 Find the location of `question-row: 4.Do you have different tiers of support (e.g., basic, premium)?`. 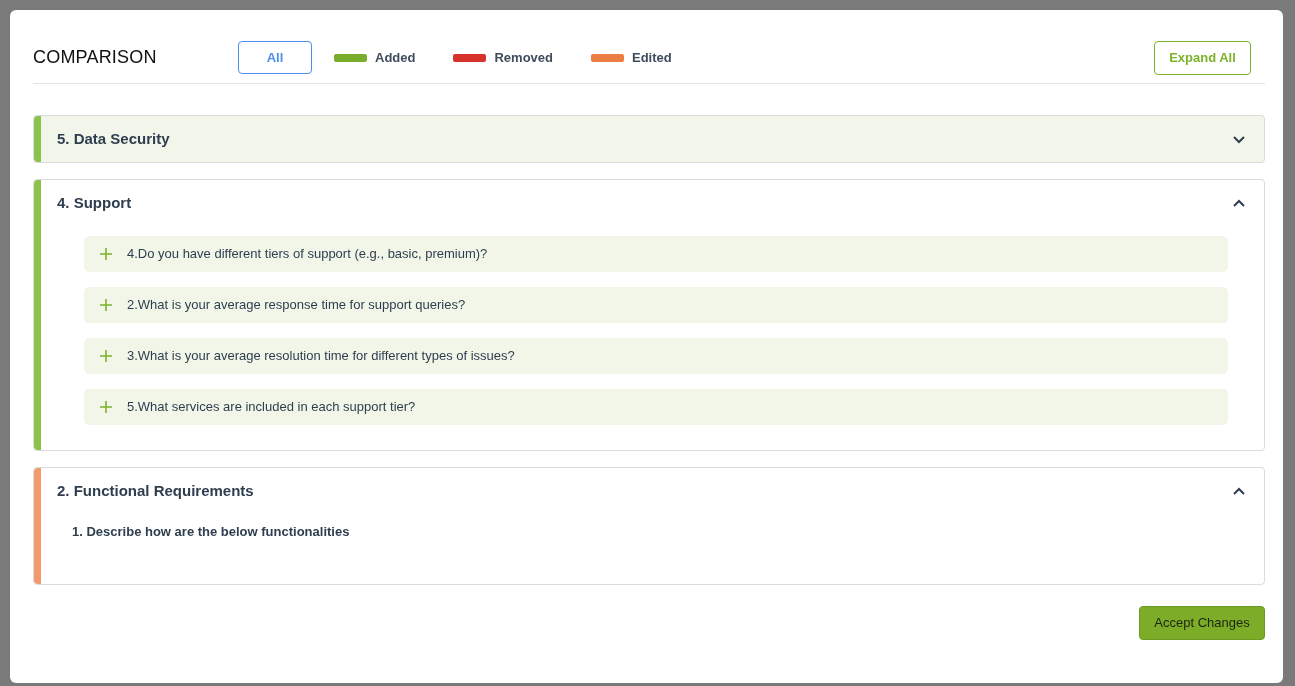

question-row: 4.Do you have different tiers of support (e.g., basic, premium)? is located at coordinates (656, 254).